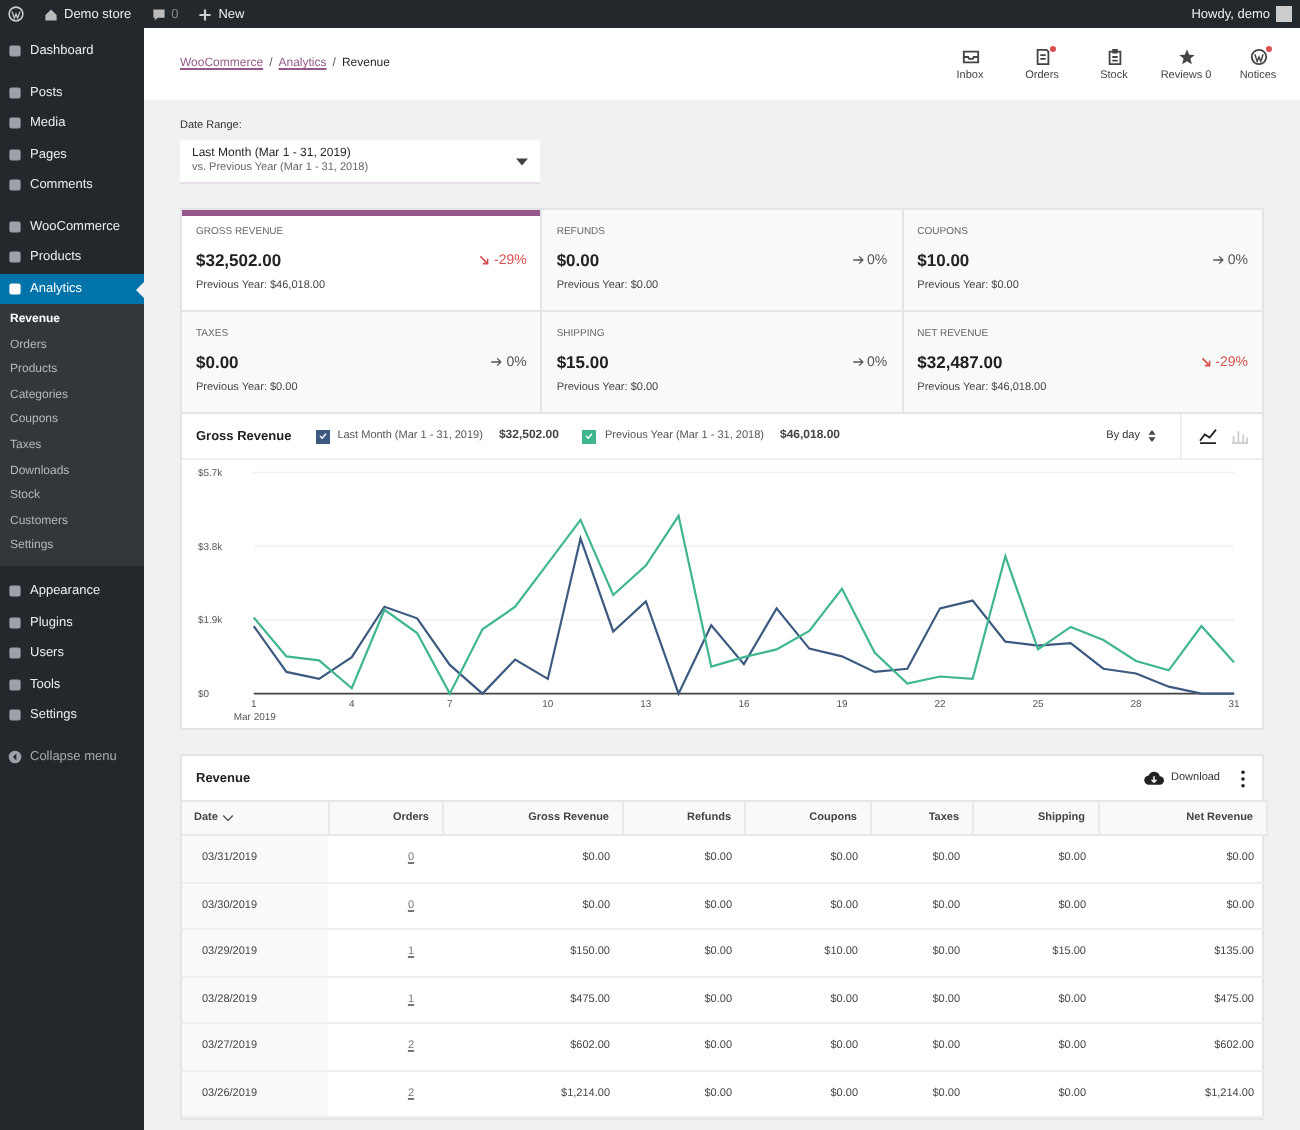 Image resolution: width=1300 pixels, height=1130 pixels. I want to click on cloud-download-icon, so click(1153, 778).